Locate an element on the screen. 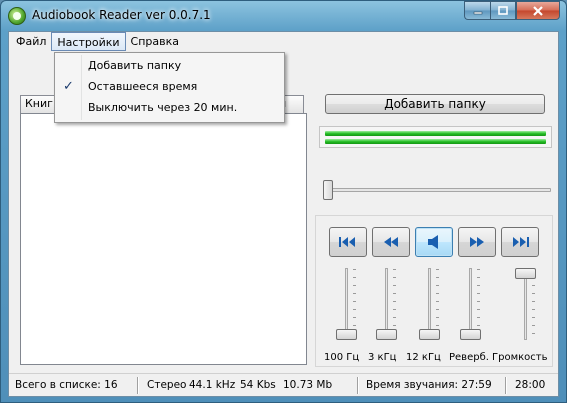 The width and height of the screenshot is (567, 403). transport-controls is located at coordinates (434, 242).